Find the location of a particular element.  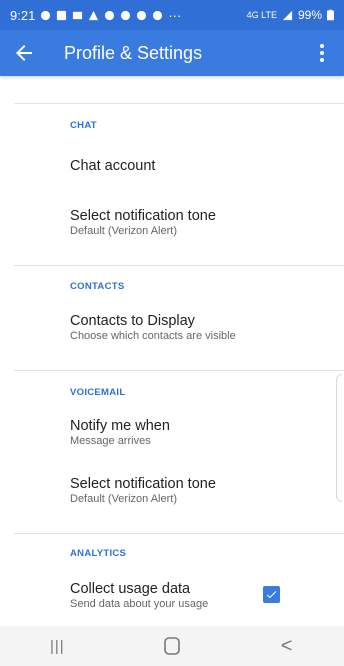

item-subtitle: Choose which contacts are visible is located at coordinates (153, 336).